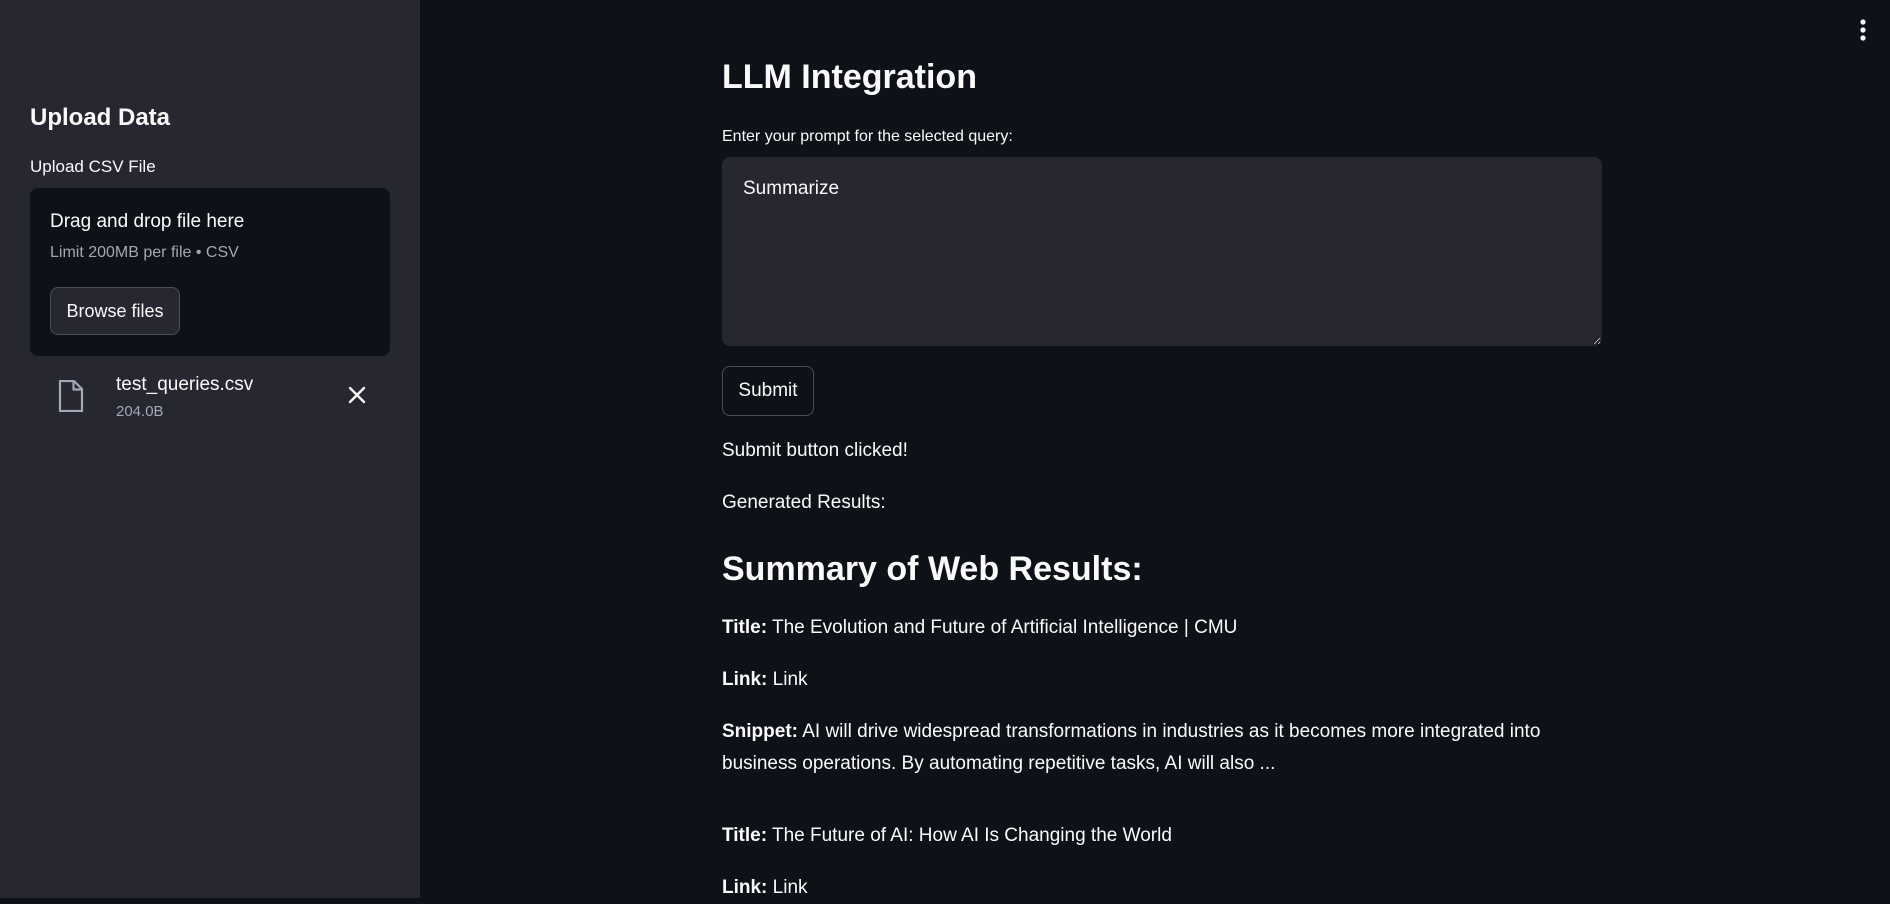  I want to click on dropzone-limit-text: Limit 200MB per file • CSV, so click(144, 252).